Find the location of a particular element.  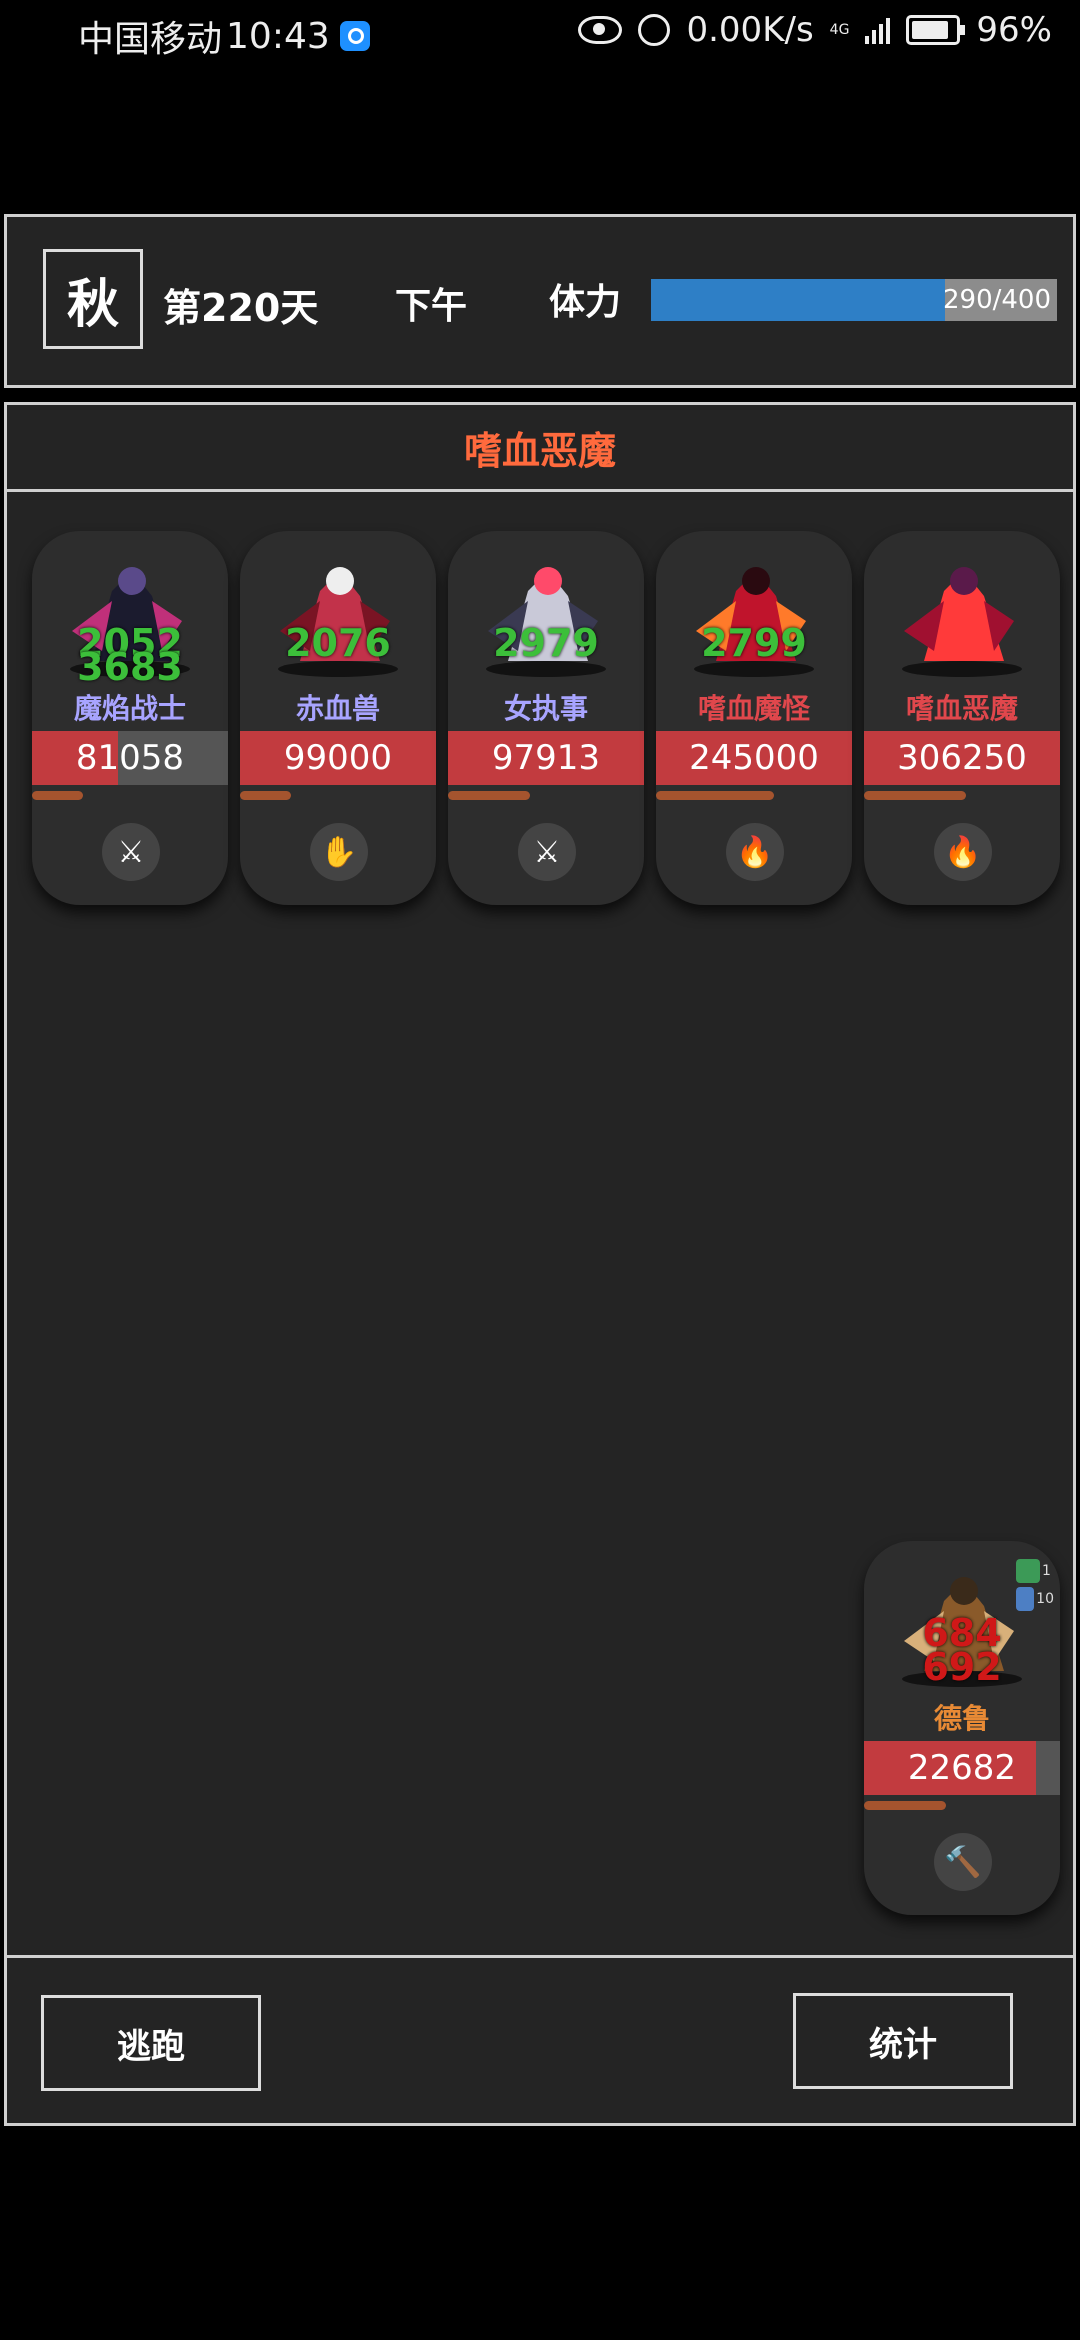

unit-name: 女执事 is located at coordinates (545, 708).